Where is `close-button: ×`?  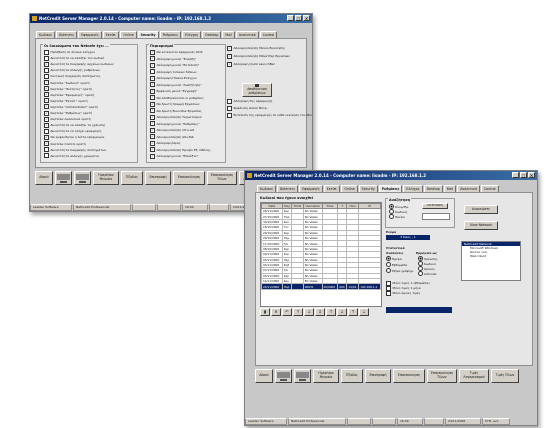 close-button: × is located at coordinates (306, 18).